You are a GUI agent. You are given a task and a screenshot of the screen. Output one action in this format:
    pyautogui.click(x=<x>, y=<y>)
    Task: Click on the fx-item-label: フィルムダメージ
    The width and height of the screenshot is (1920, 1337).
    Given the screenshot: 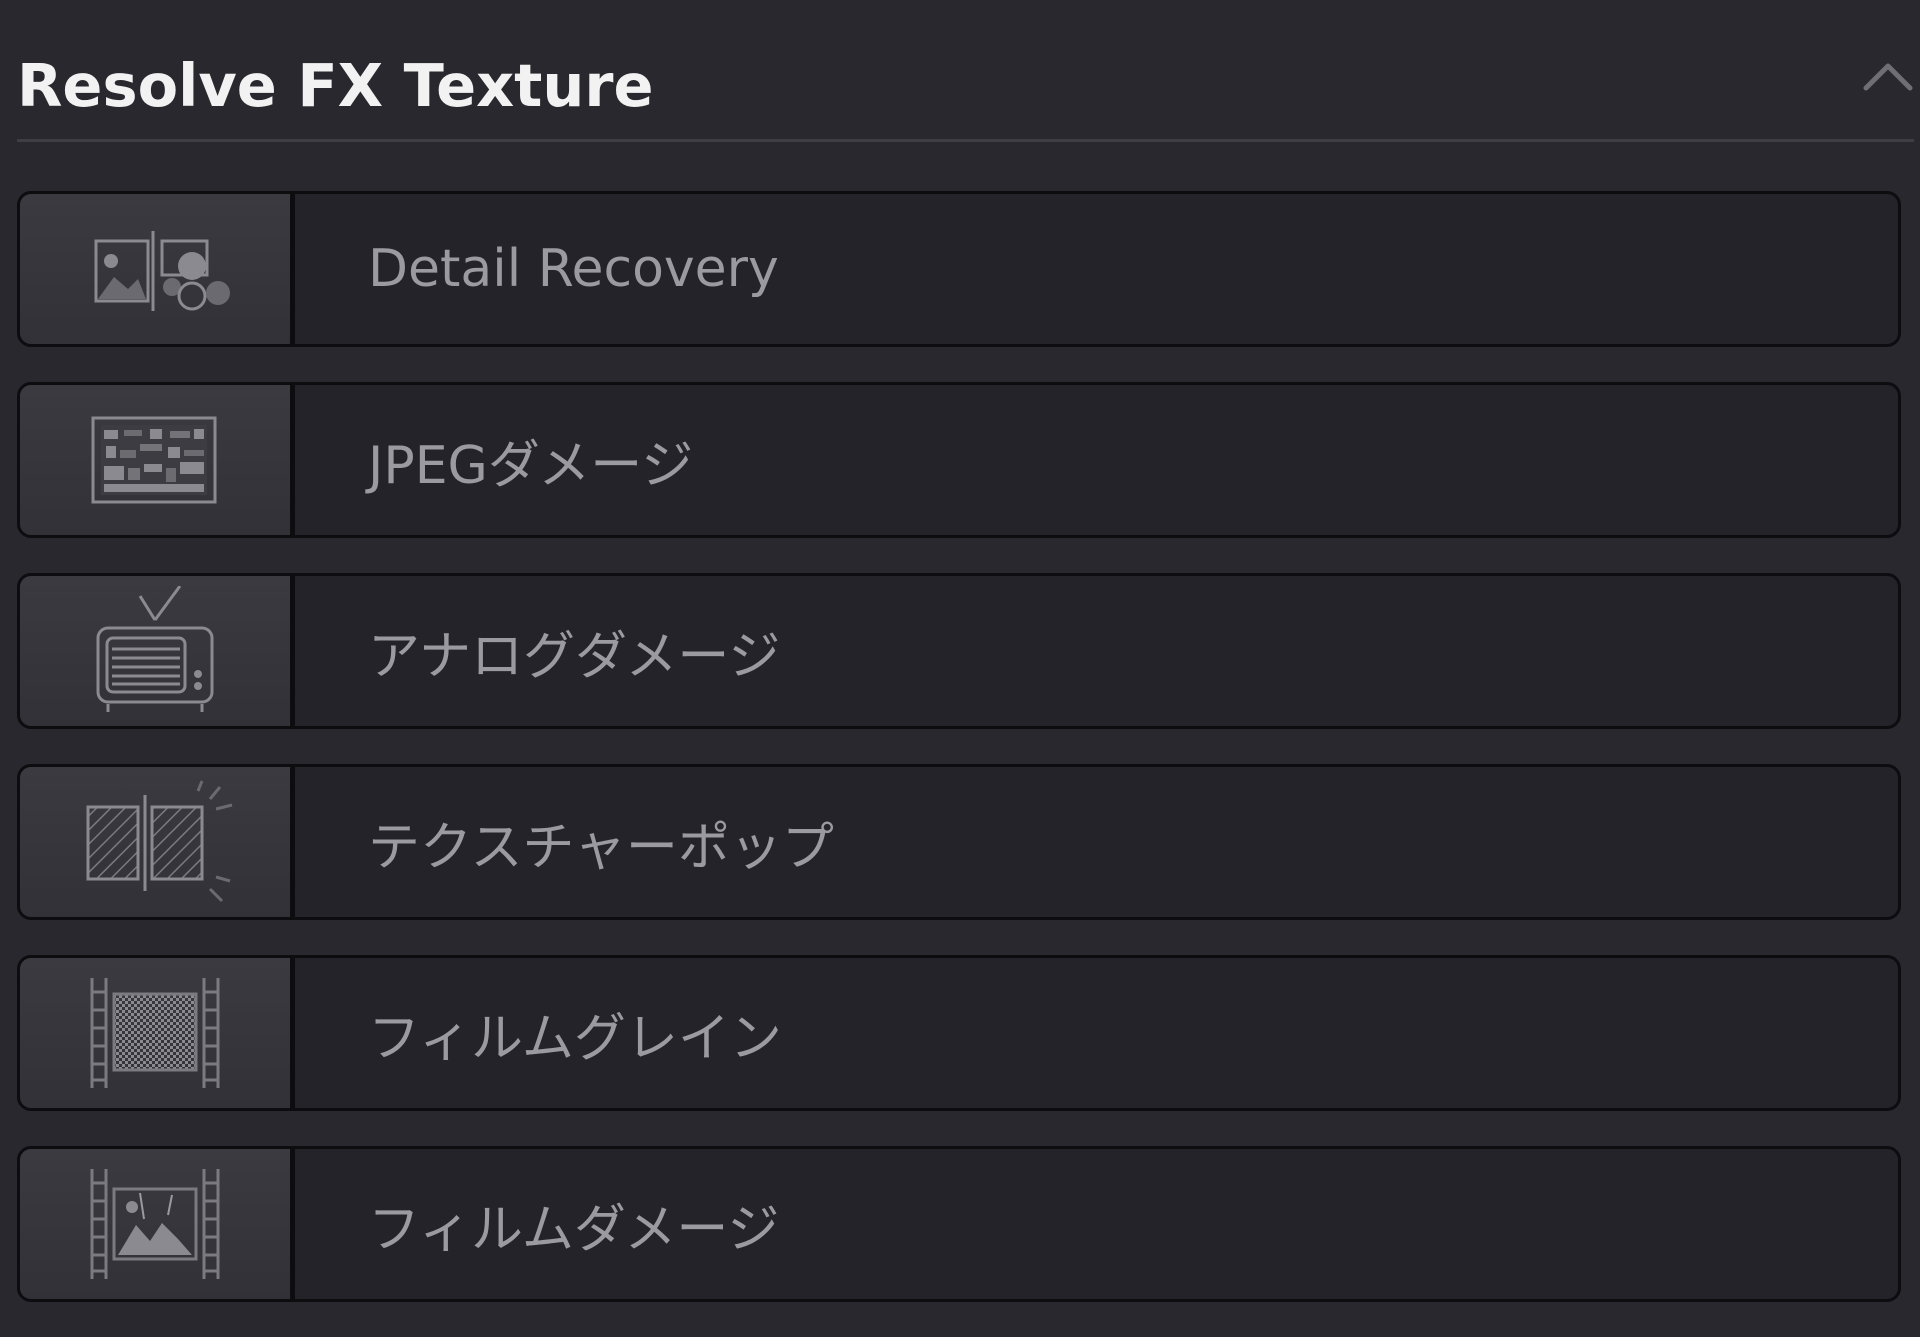 What is the action you would take?
    pyautogui.click(x=574, y=1229)
    